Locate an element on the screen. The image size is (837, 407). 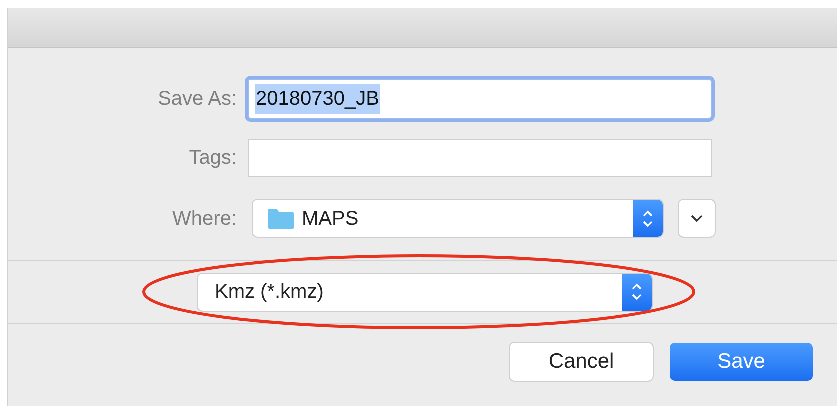
expand-button is located at coordinates (697, 218).